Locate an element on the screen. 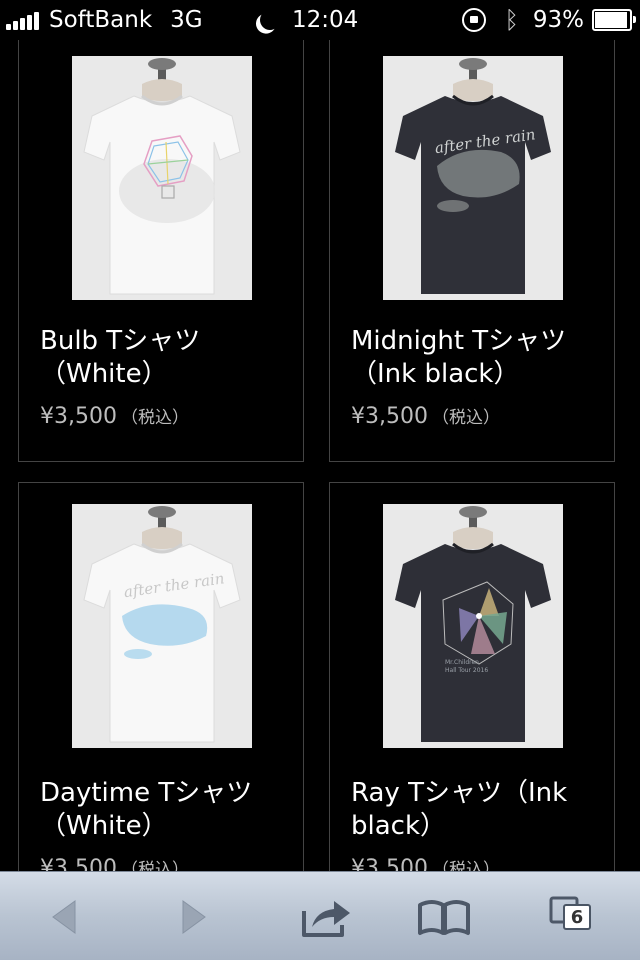 This screenshot has width=640, height=960. status-left: SoftBank 3G is located at coordinates (104, 20).